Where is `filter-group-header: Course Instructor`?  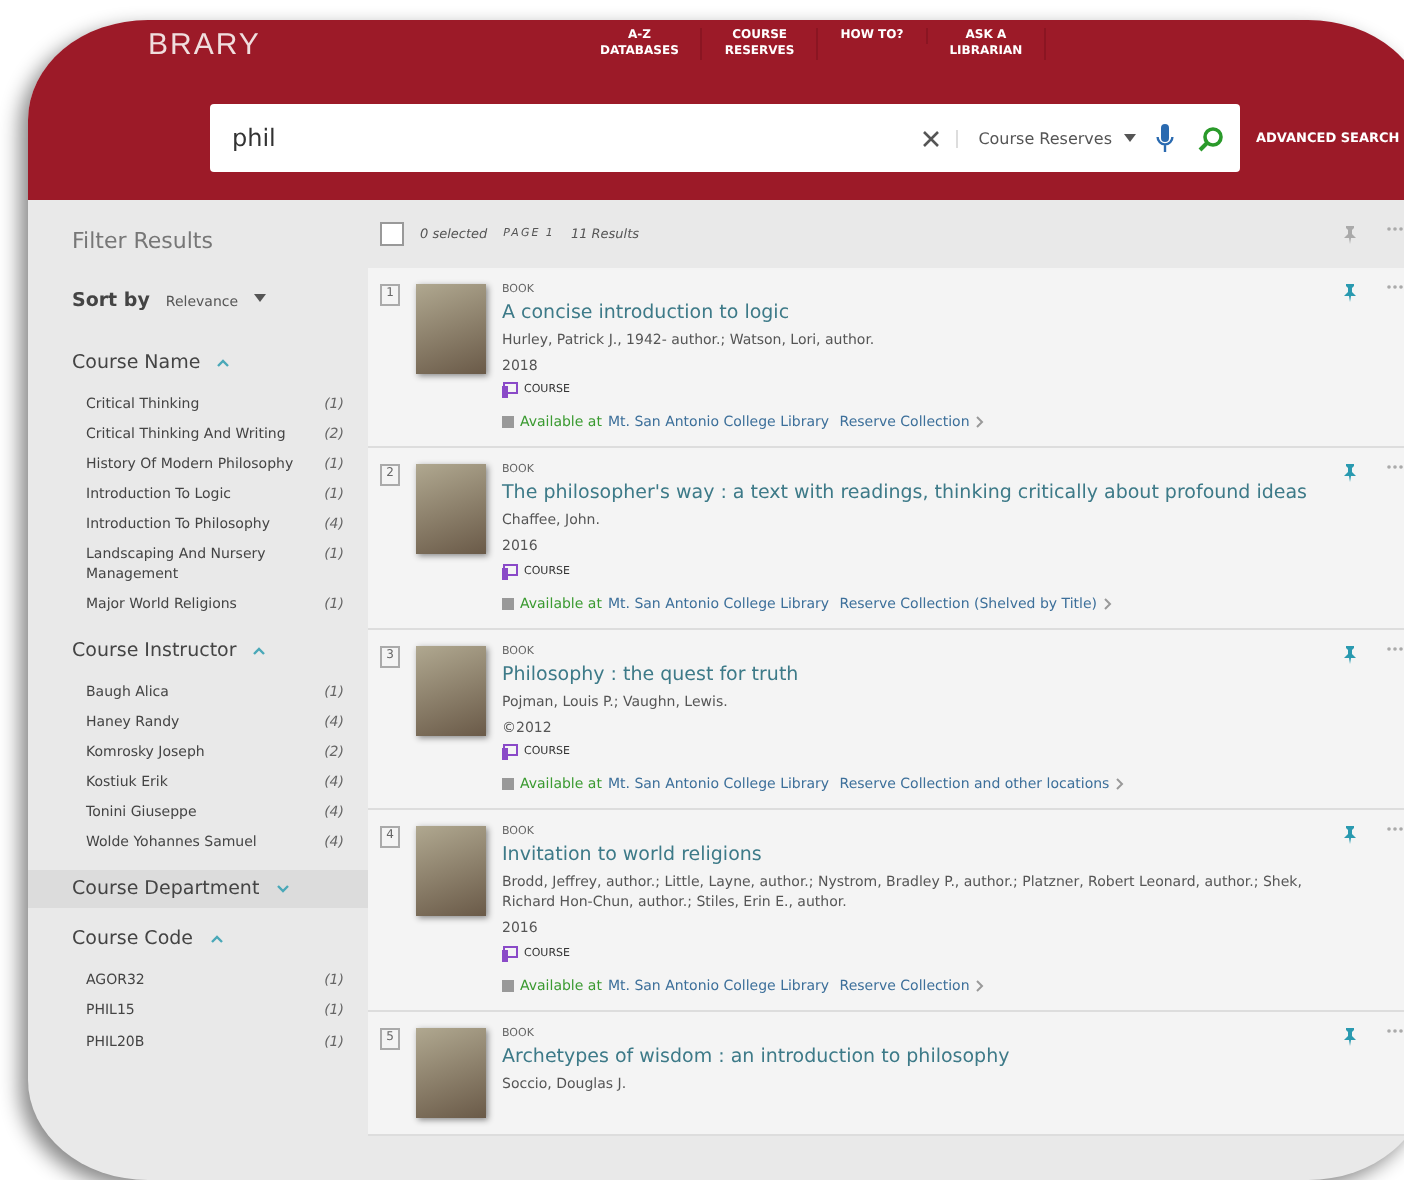 filter-group-header: Course Instructor is located at coordinates (198, 650).